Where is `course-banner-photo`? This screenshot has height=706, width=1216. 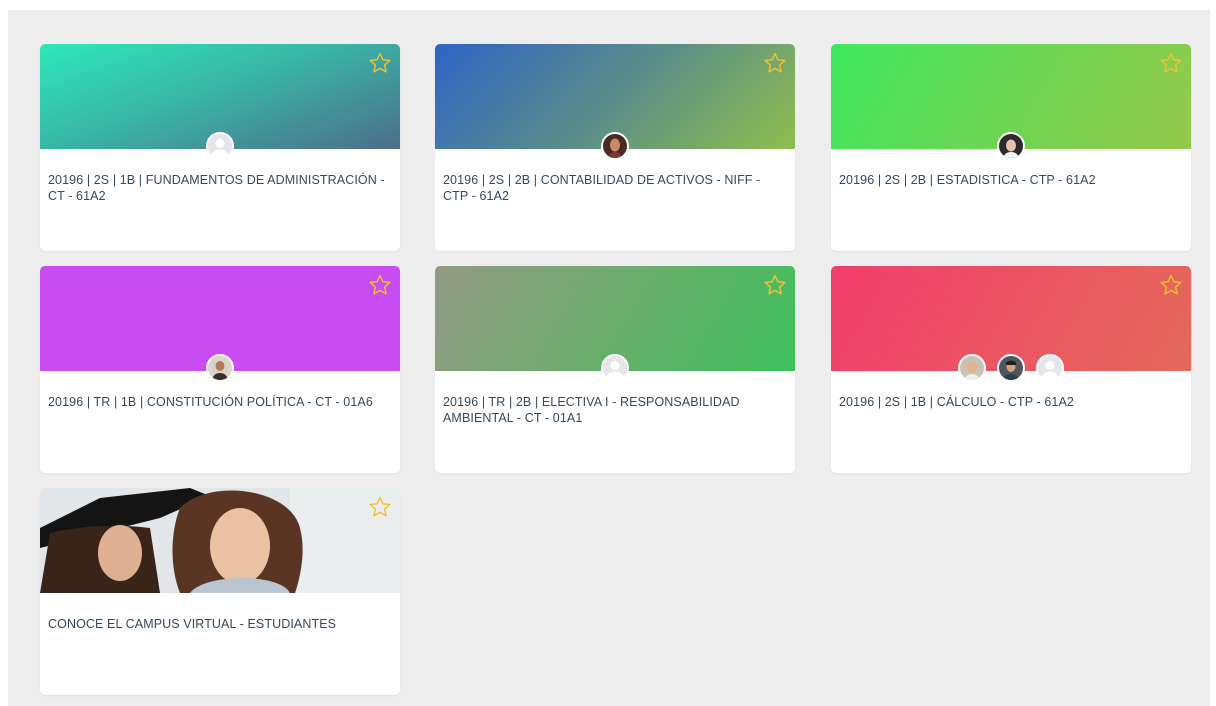 course-banner-photo is located at coordinates (220, 540).